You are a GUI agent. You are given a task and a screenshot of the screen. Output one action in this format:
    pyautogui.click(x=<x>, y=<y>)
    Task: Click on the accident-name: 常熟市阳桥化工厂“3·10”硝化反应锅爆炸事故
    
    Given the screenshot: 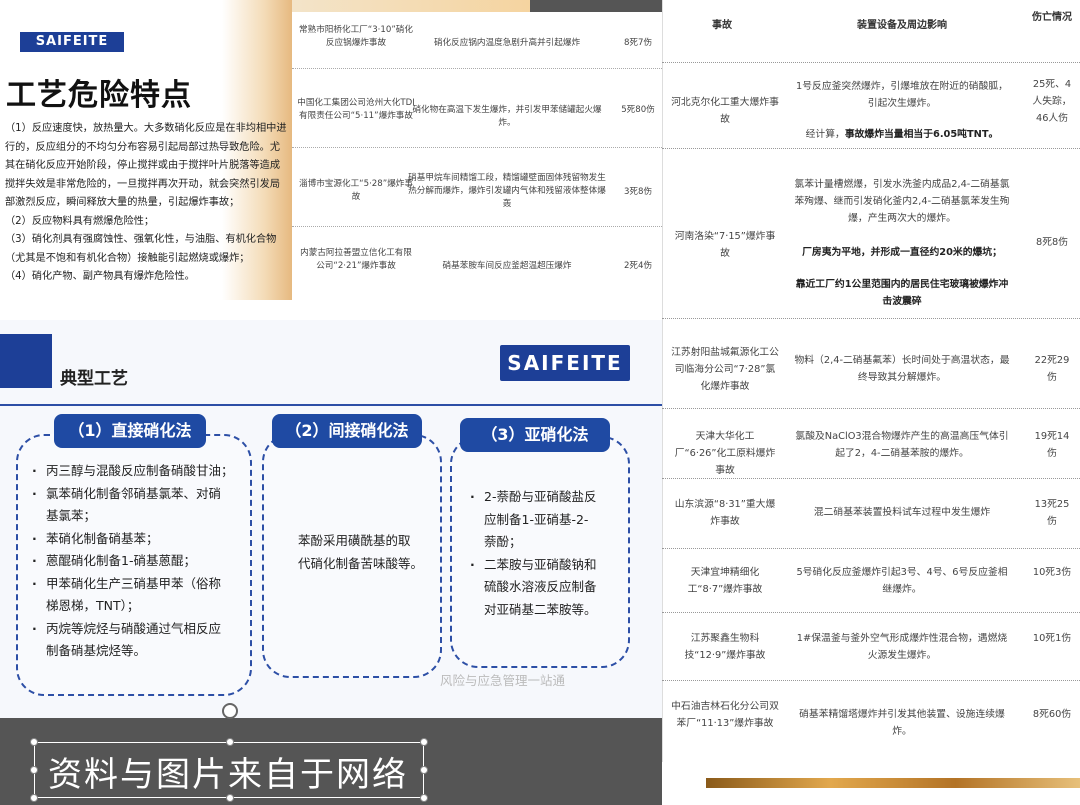 What is the action you would take?
    pyautogui.click(x=356, y=36)
    